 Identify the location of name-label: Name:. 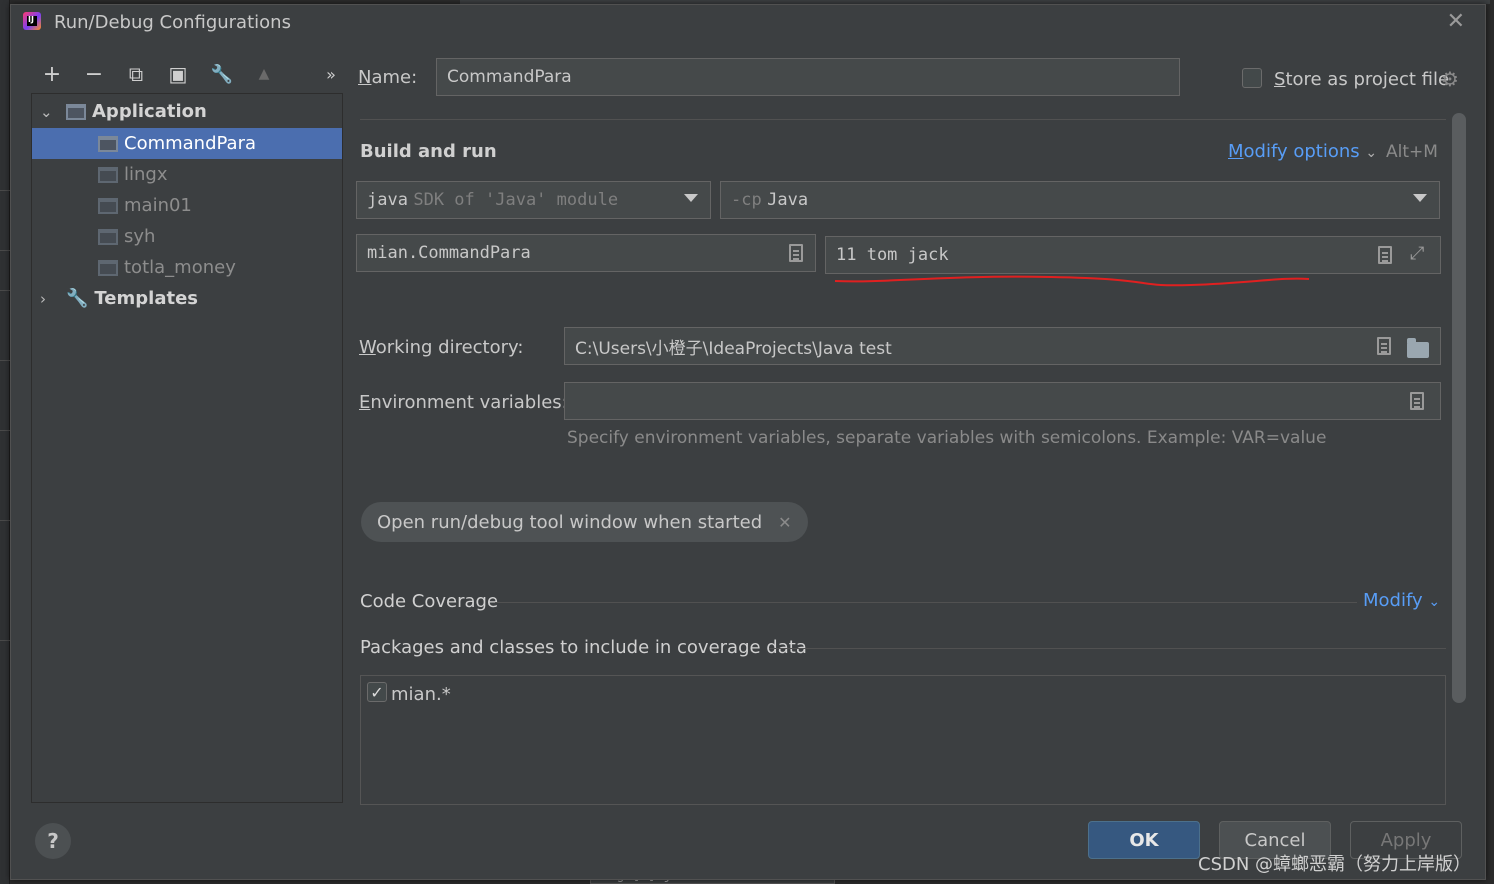
(388, 77).